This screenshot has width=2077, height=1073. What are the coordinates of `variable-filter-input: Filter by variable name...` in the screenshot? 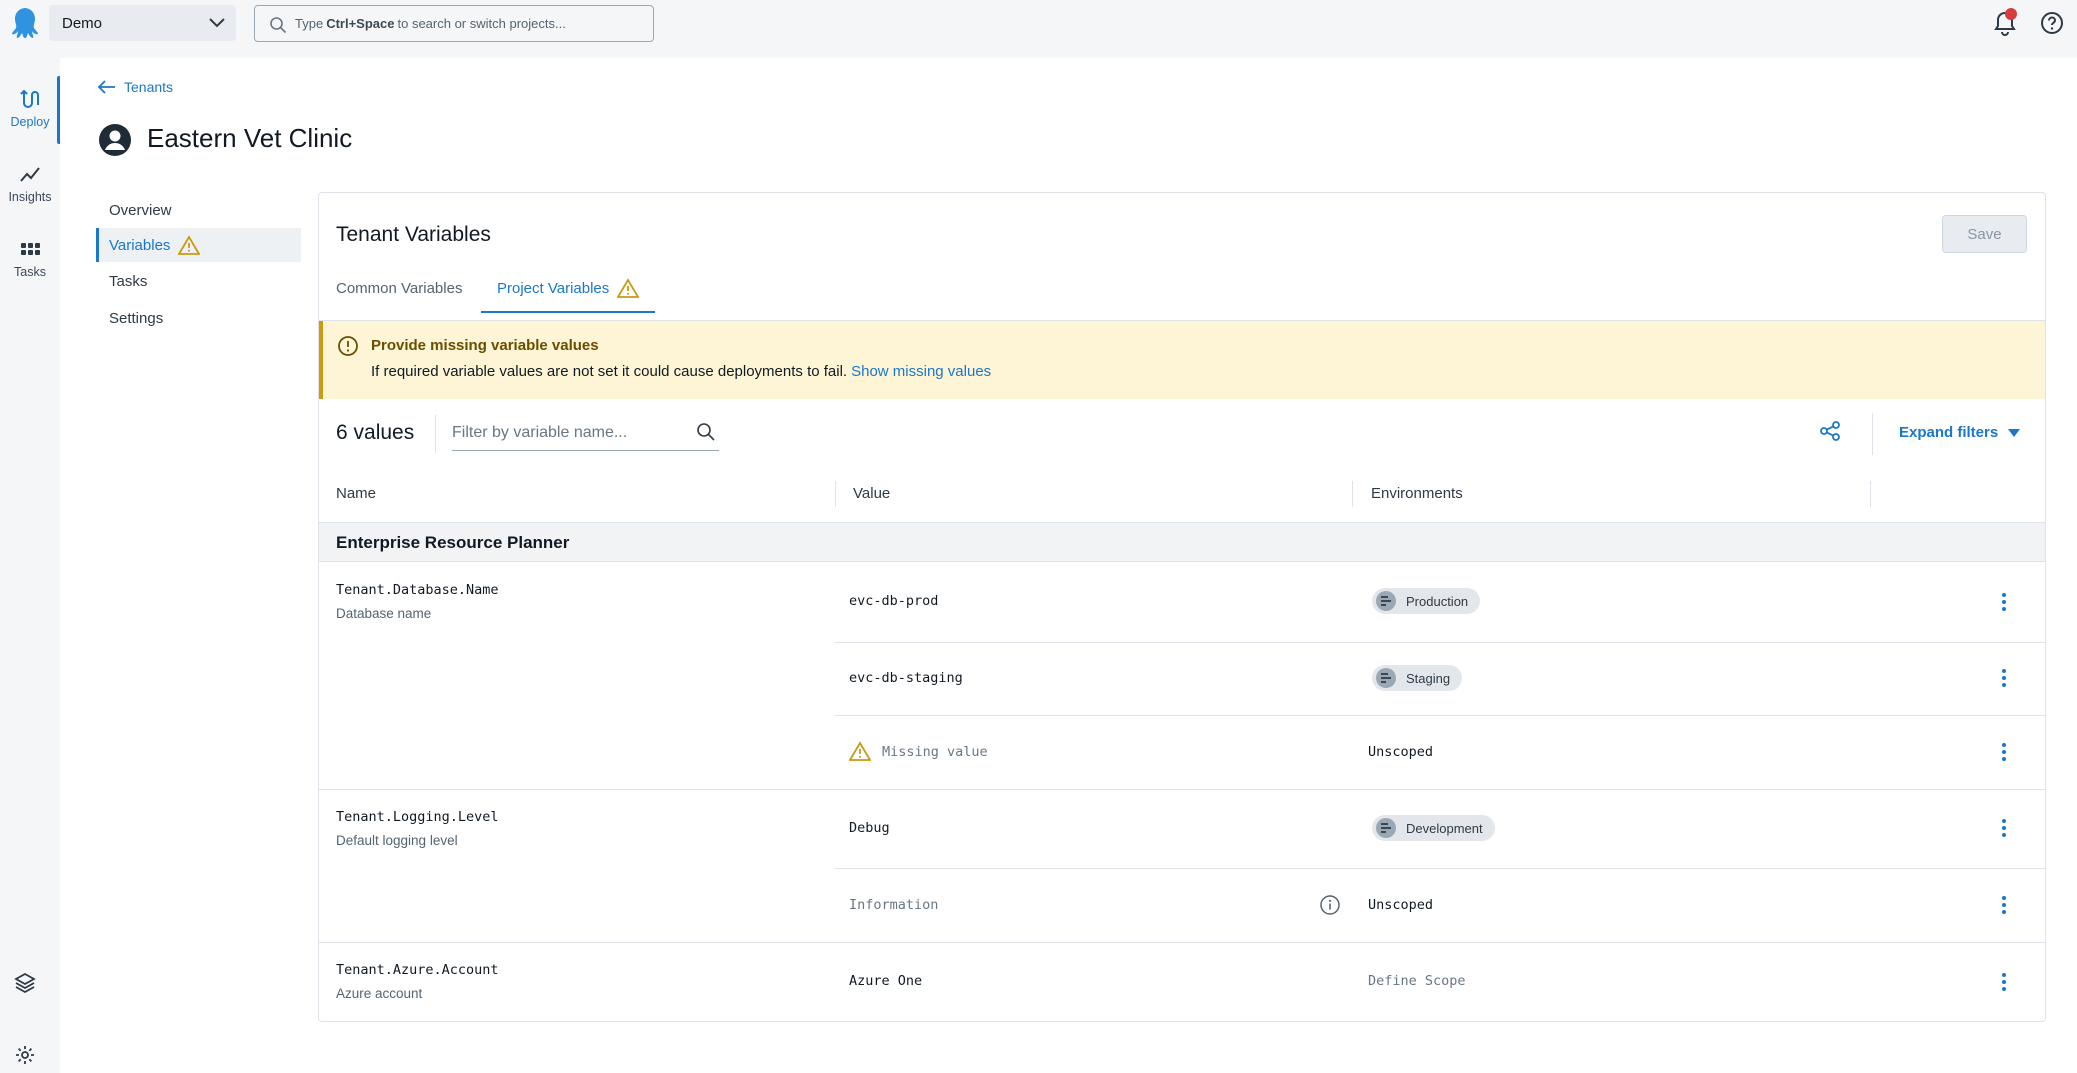 It's located at (585, 434).